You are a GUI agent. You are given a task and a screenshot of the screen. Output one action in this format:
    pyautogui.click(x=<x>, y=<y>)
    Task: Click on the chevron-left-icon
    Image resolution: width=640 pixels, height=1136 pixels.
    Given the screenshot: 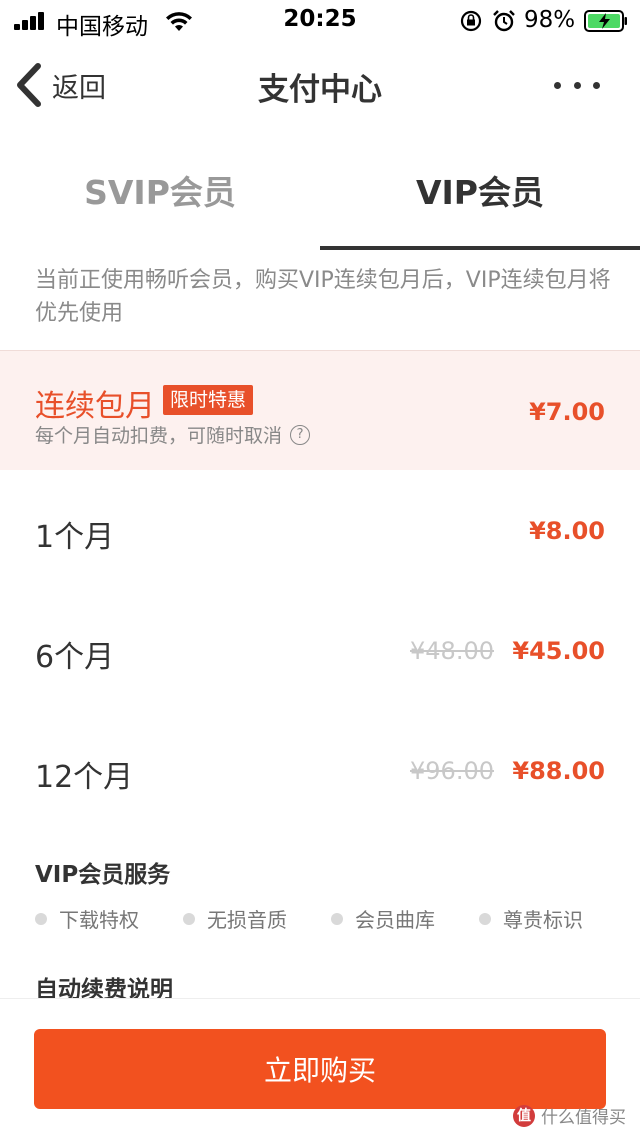 What is the action you would take?
    pyautogui.click(x=29, y=85)
    